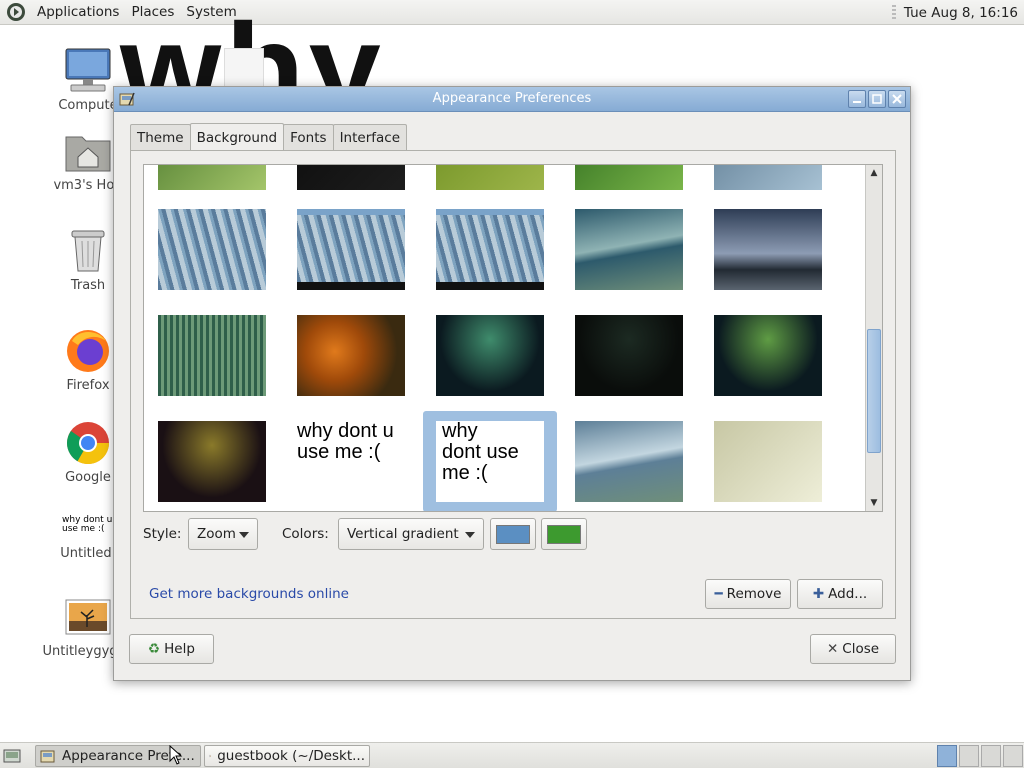 This screenshot has width=1024, height=768. I want to click on close-window-button, so click(897, 99).